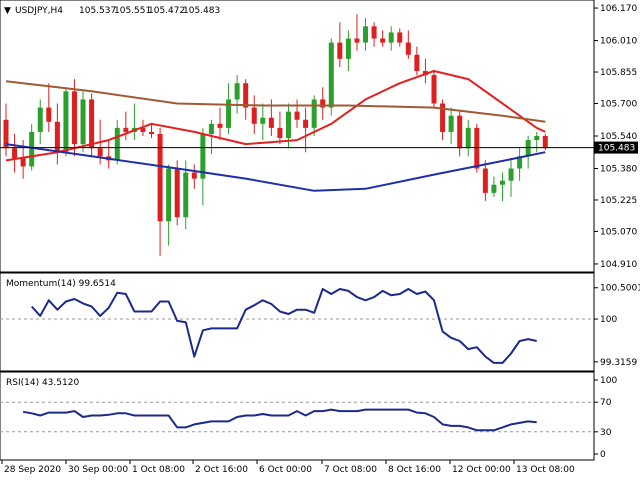 This screenshot has height=483, width=640. I want to click on price-tick-label: 106.170, so click(618, 9).